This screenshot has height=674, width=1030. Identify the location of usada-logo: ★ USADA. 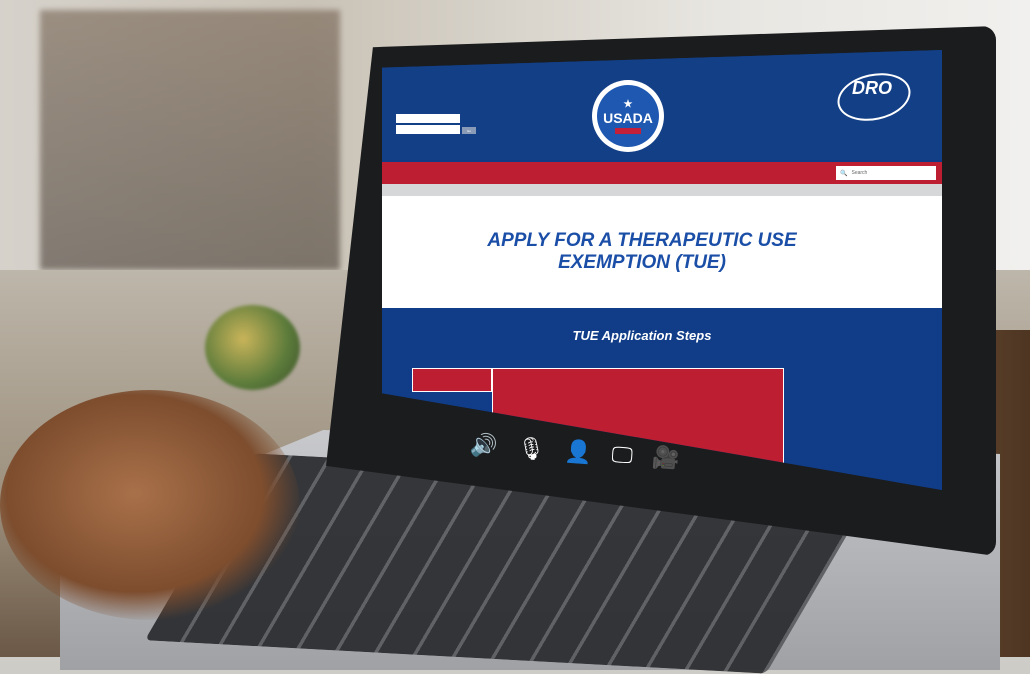
(628, 116).